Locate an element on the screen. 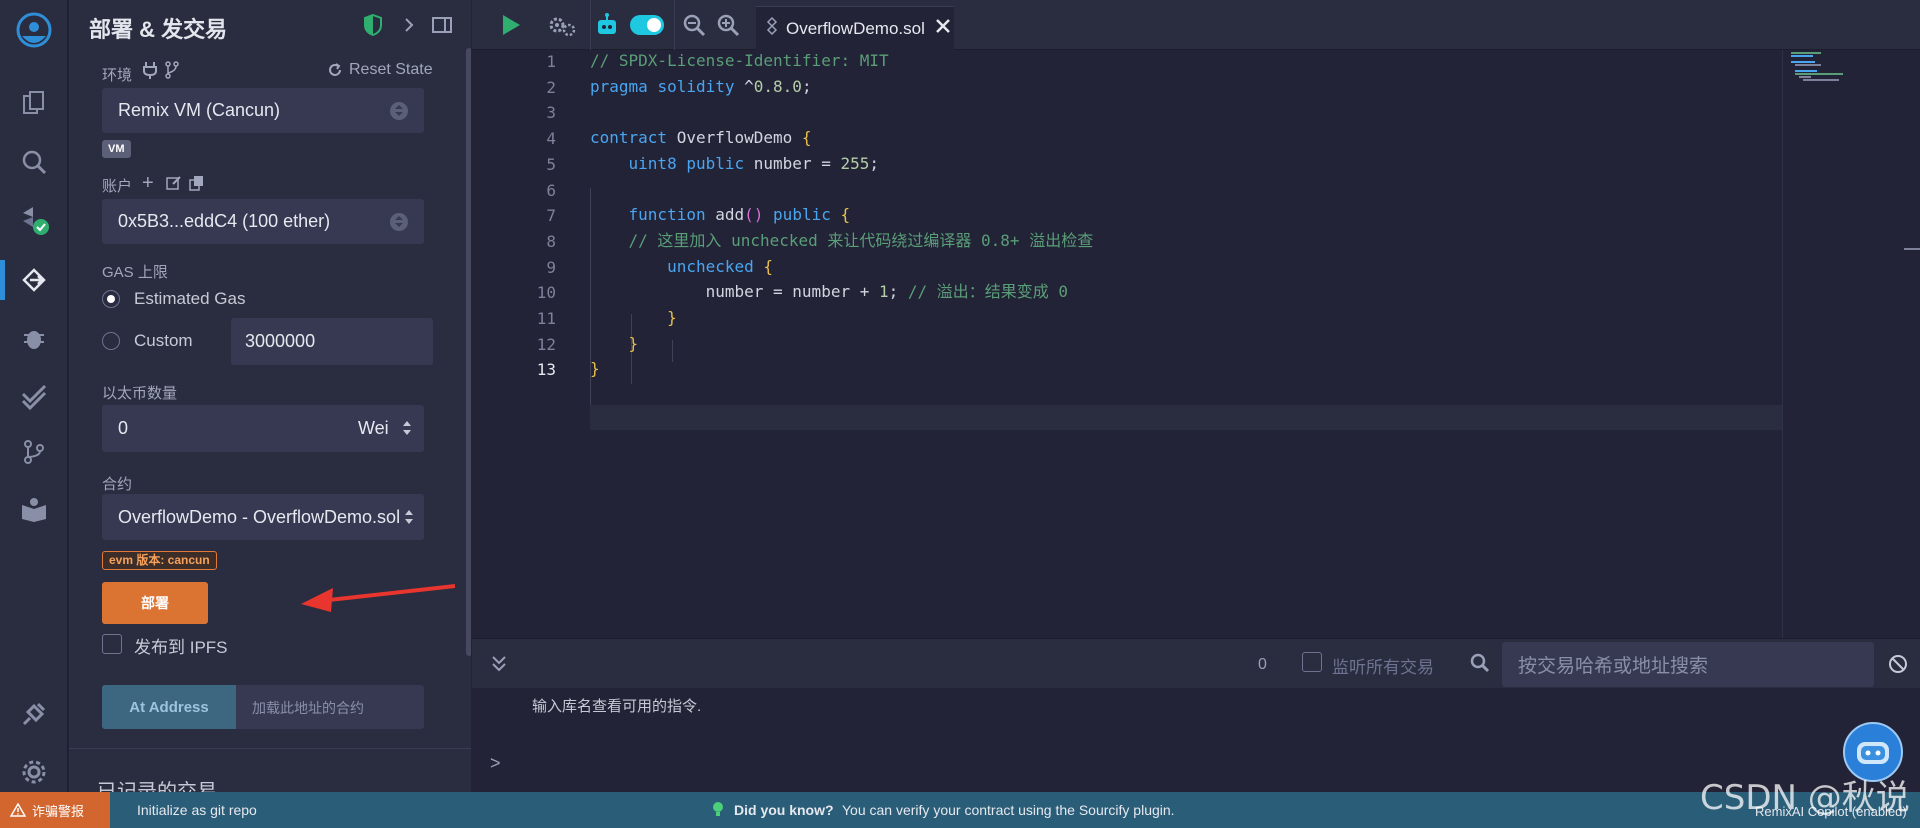 The image size is (1920, 828). custom-gas-input: 3000000 is located at coordinates (332, 341).